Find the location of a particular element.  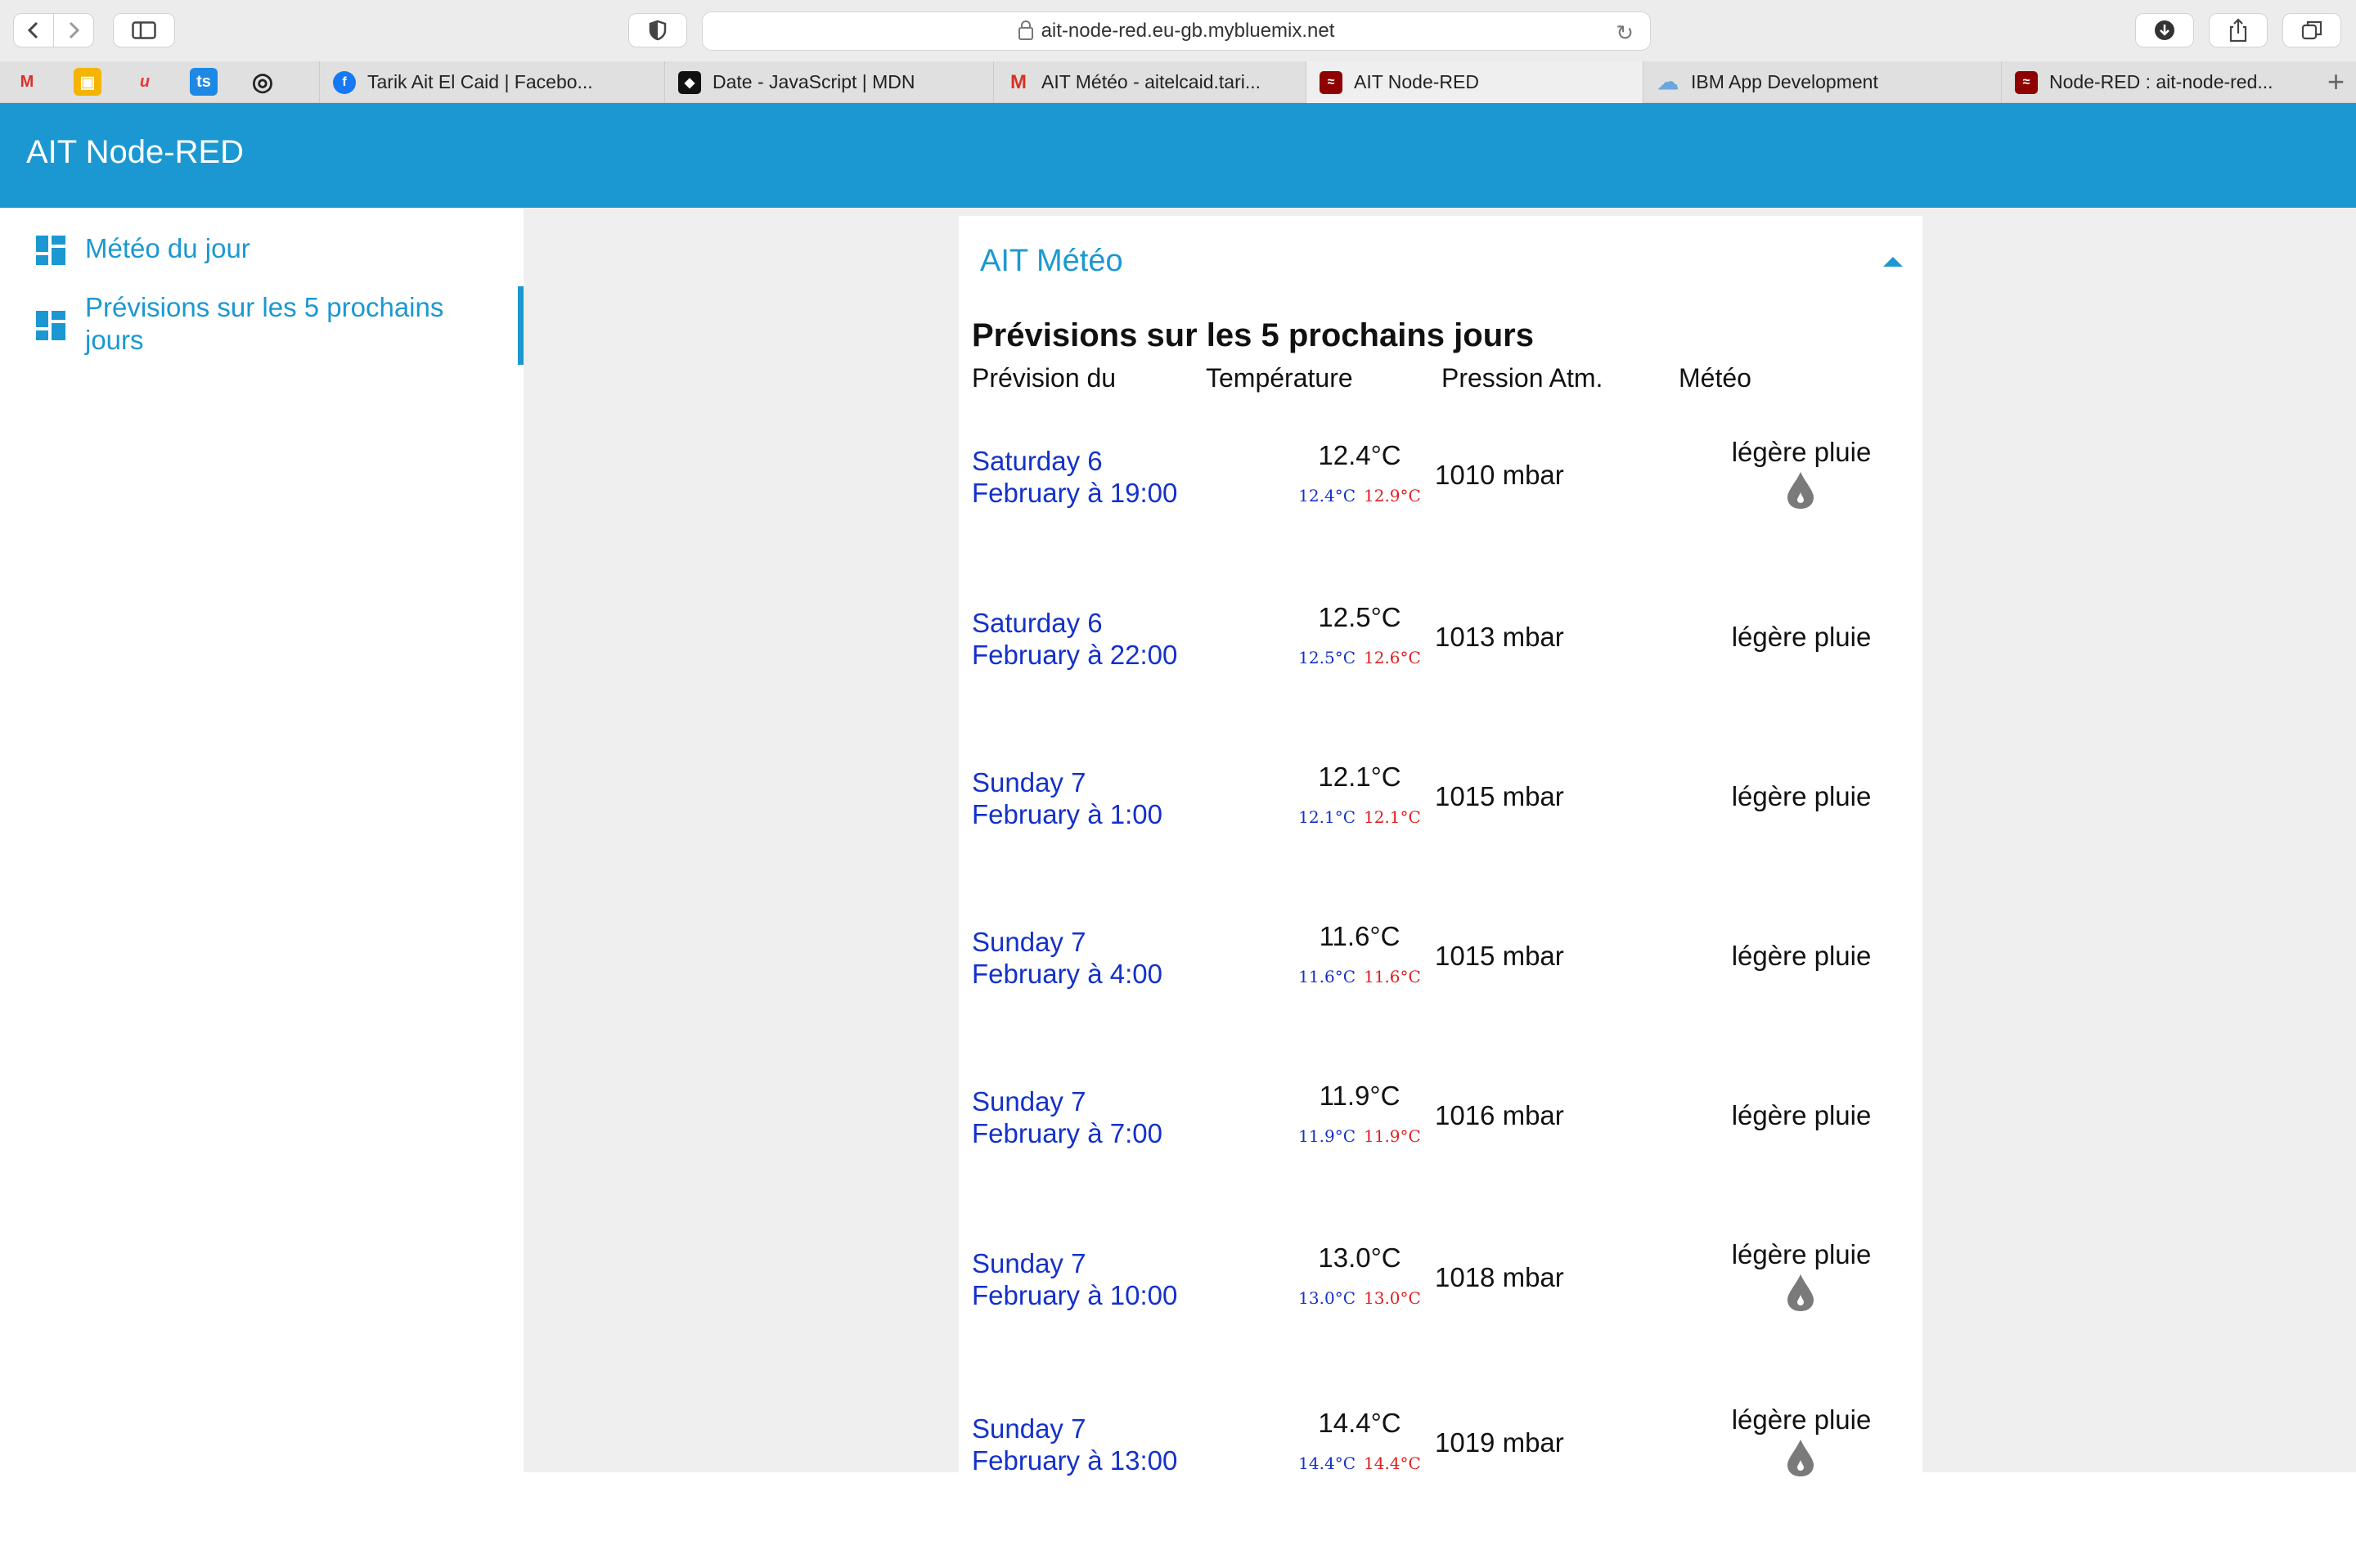

temperature-range: 14.4°C 14.4°C is located at coordinates (1359, 1463).